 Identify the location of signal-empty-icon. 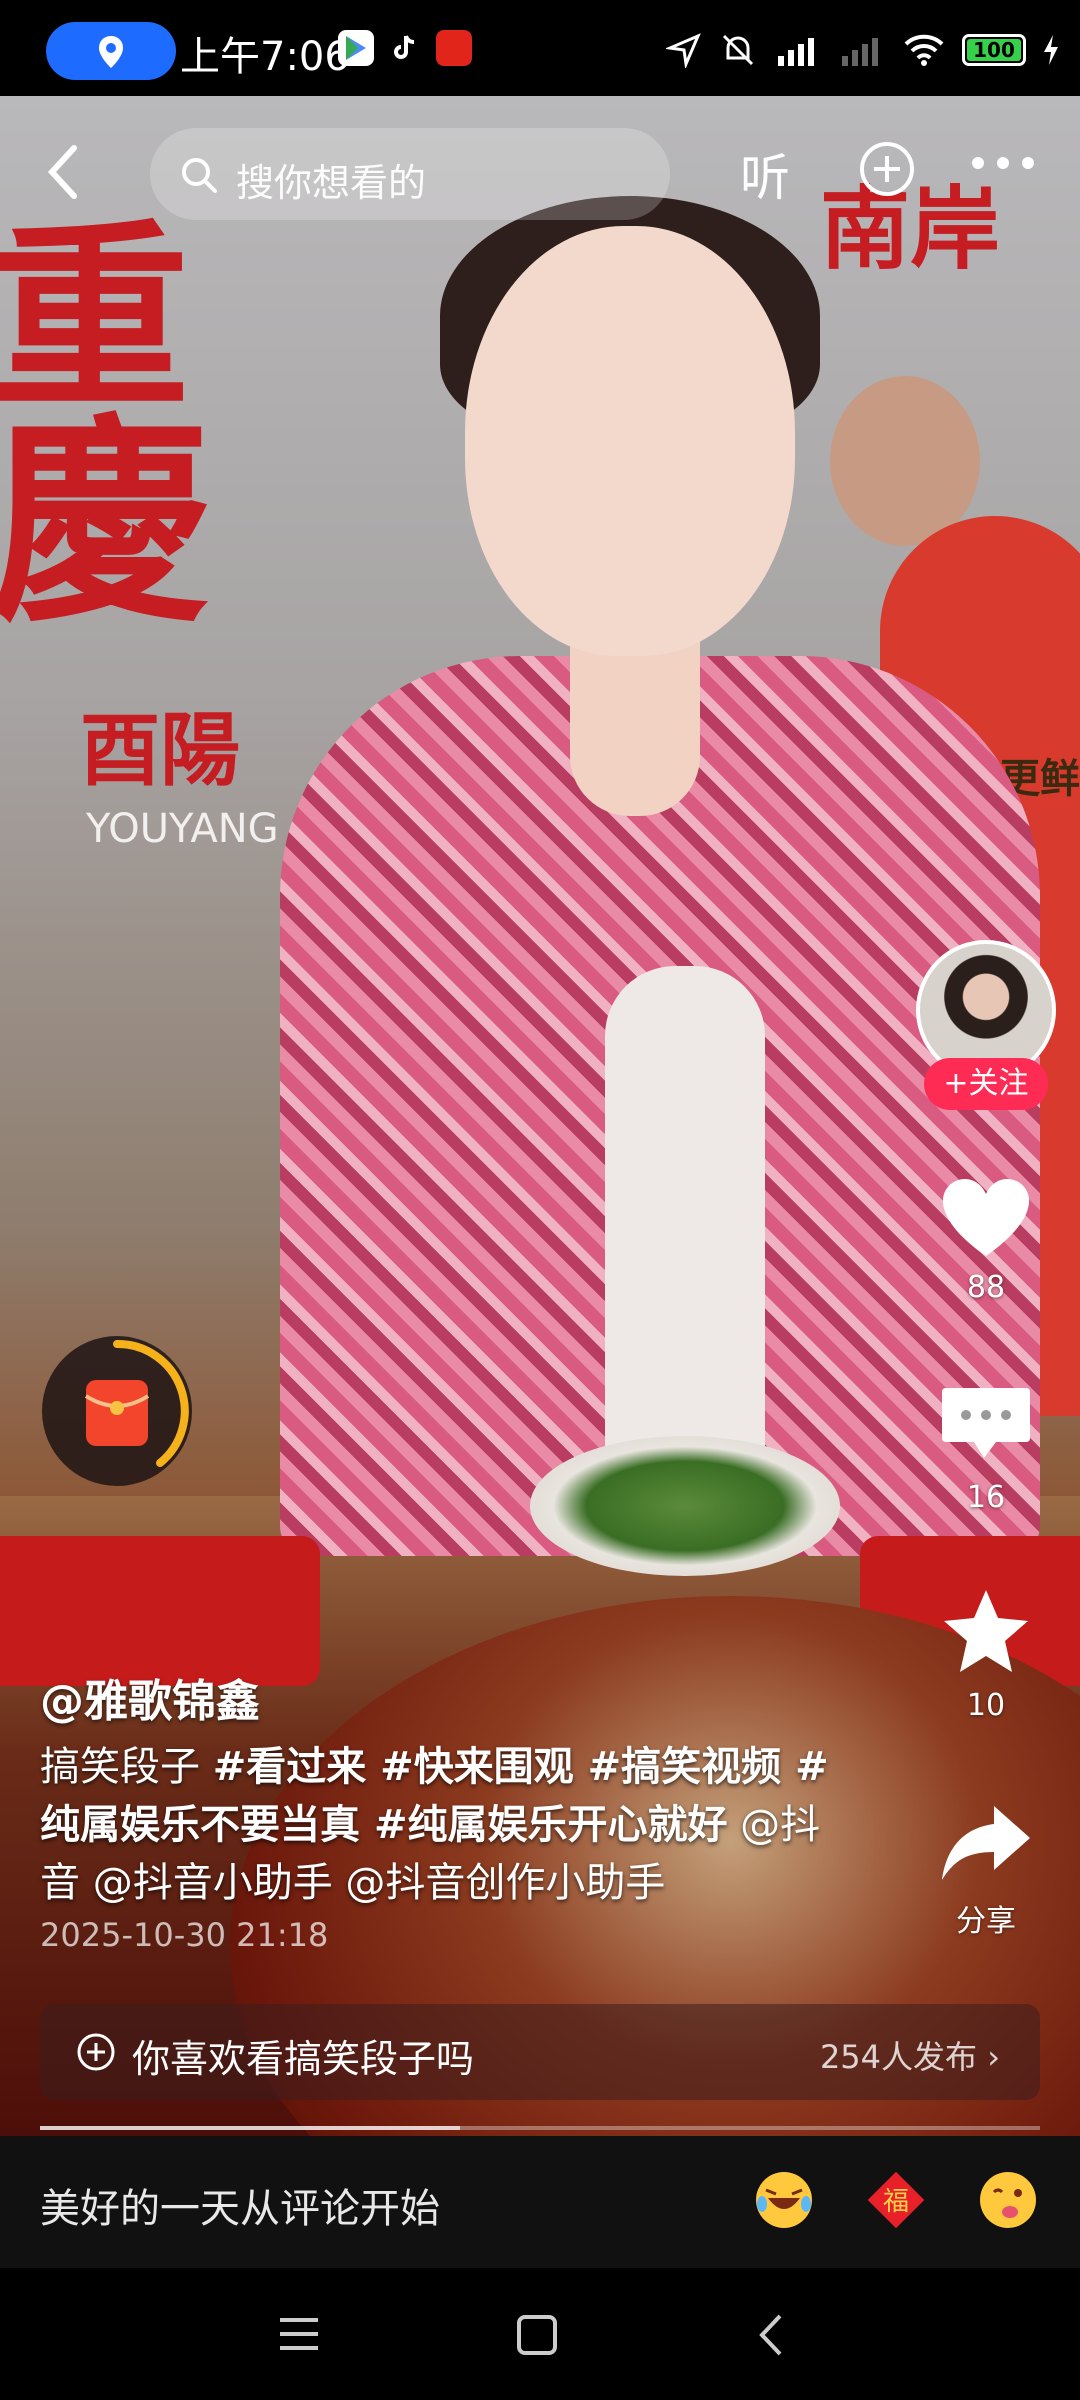
(860, 52).